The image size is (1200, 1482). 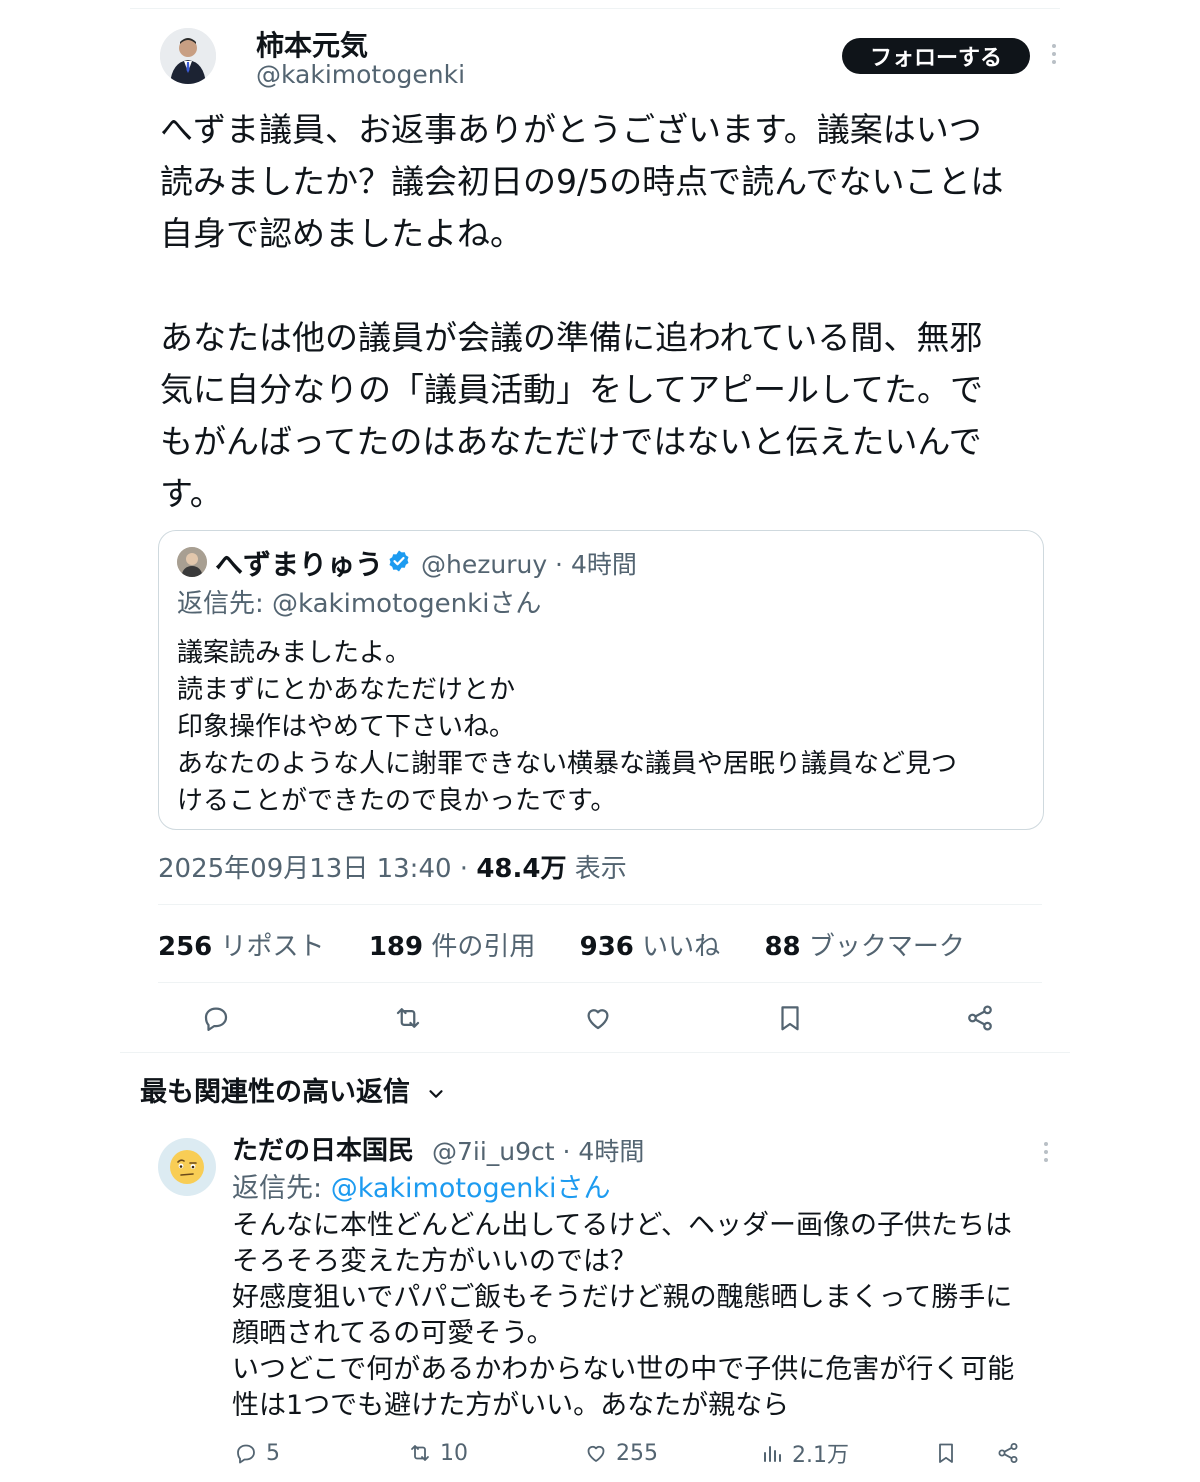 I want to click on reply-to-mention-link: @kakimotogenkiさん, so click(x=471, y=1188).